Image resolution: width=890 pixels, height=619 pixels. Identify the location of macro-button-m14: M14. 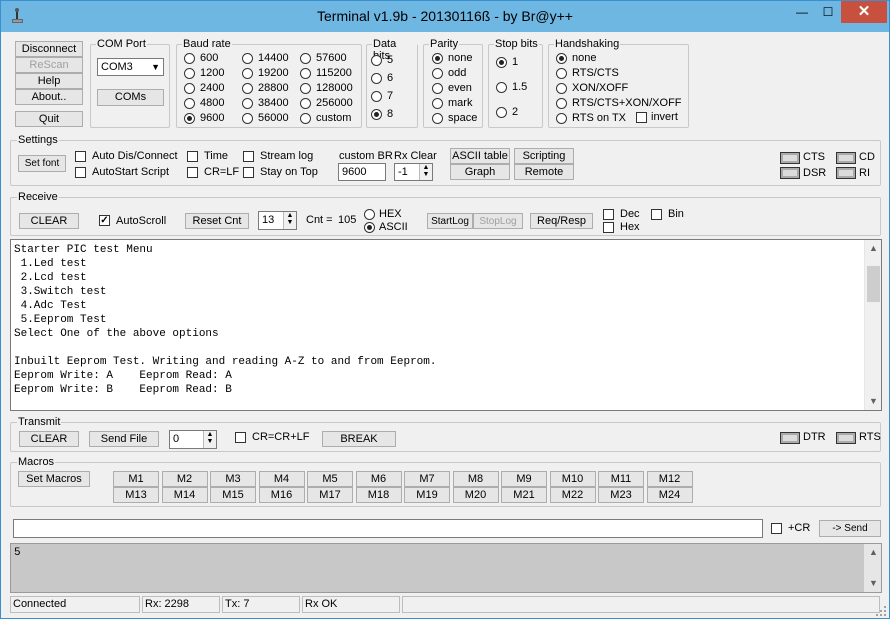
(184, 495).